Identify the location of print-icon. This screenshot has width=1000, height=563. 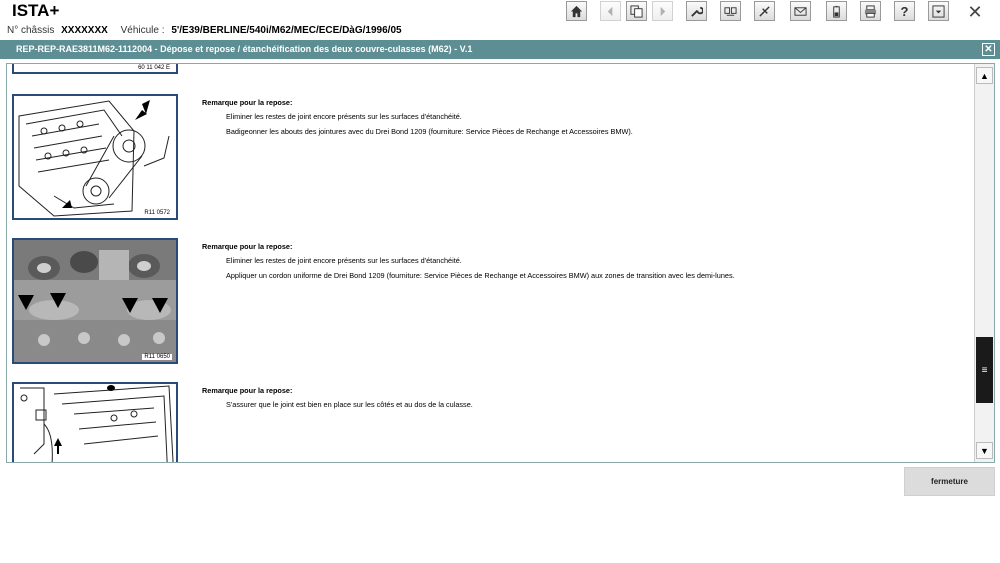
(870, 11).